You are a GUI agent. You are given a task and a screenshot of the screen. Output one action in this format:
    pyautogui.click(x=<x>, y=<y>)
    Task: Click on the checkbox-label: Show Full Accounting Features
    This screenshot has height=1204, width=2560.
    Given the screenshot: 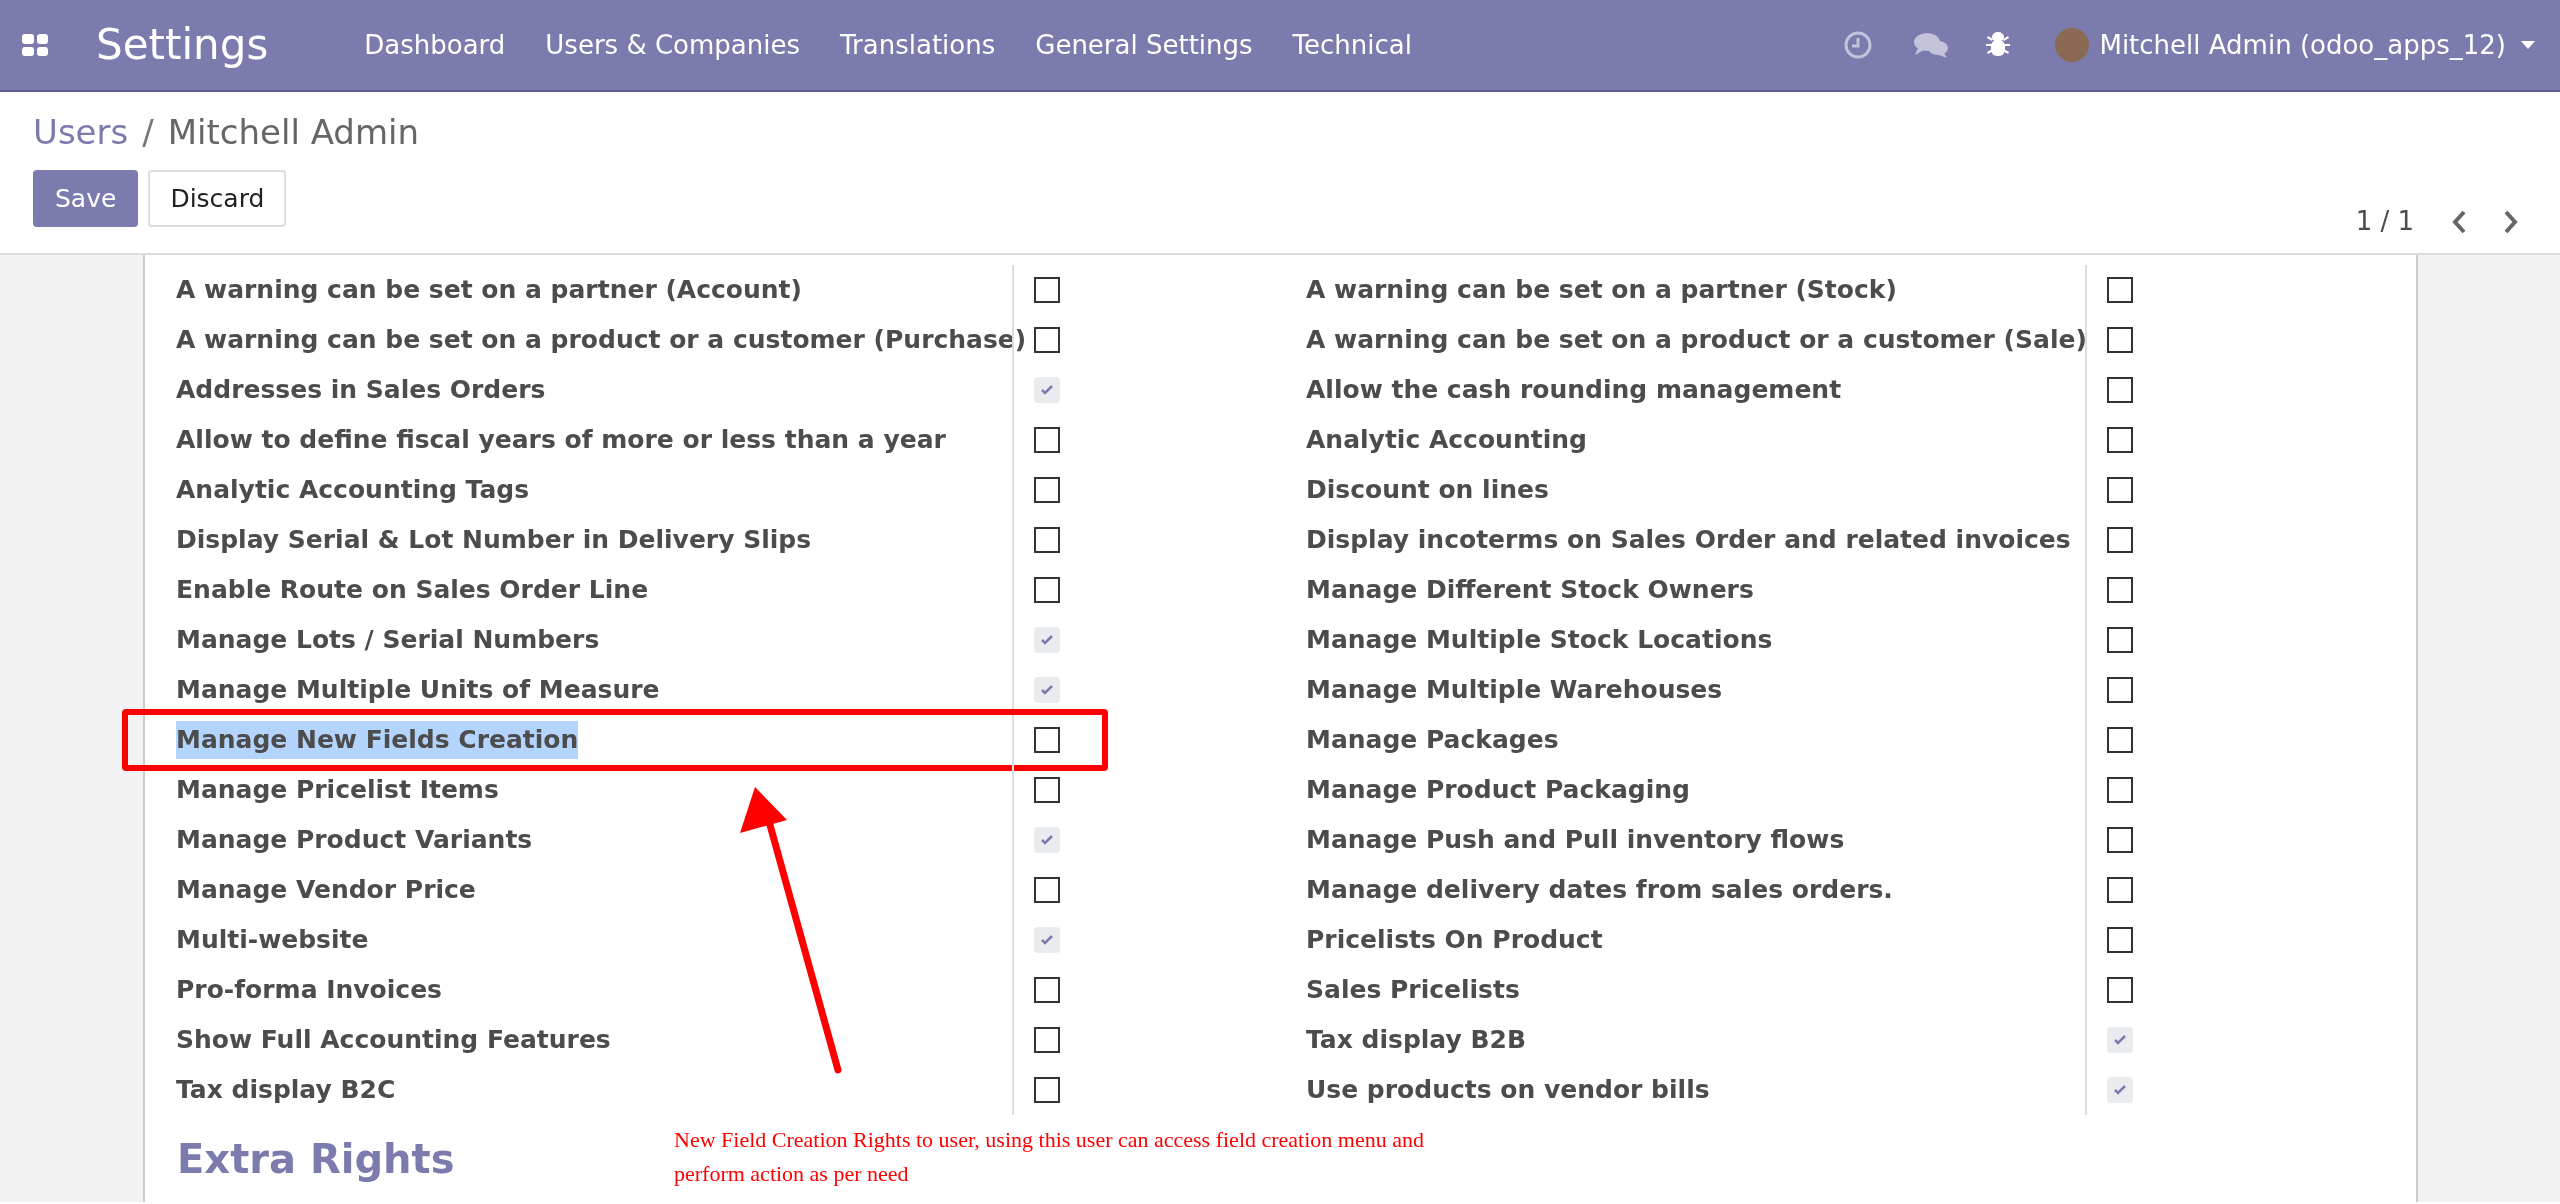 What is the action you would take?
    pyautogui.click(x=393, y=1040)
    